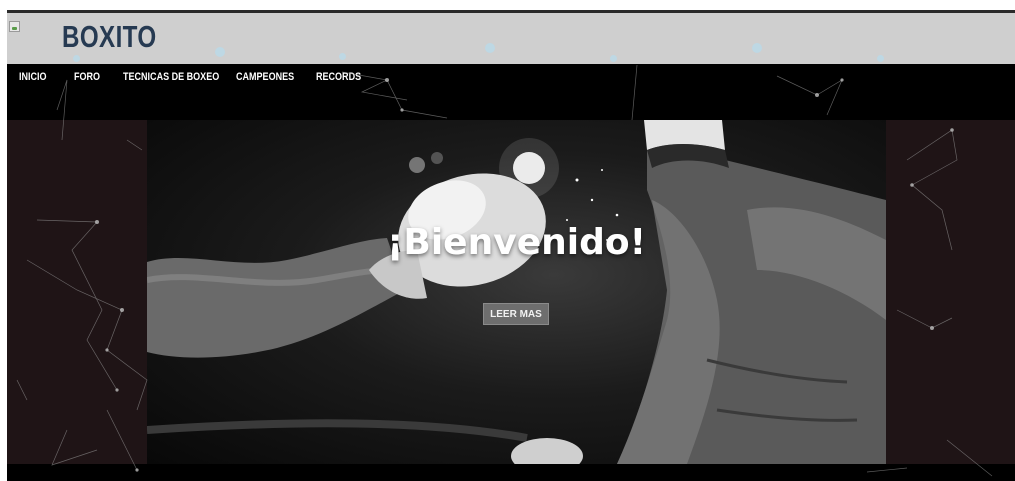 This screenshot has width=1015, height=481. Describe the element at coordinates (77, 292) in the screenshot. I see `left-side-panel` at that location.